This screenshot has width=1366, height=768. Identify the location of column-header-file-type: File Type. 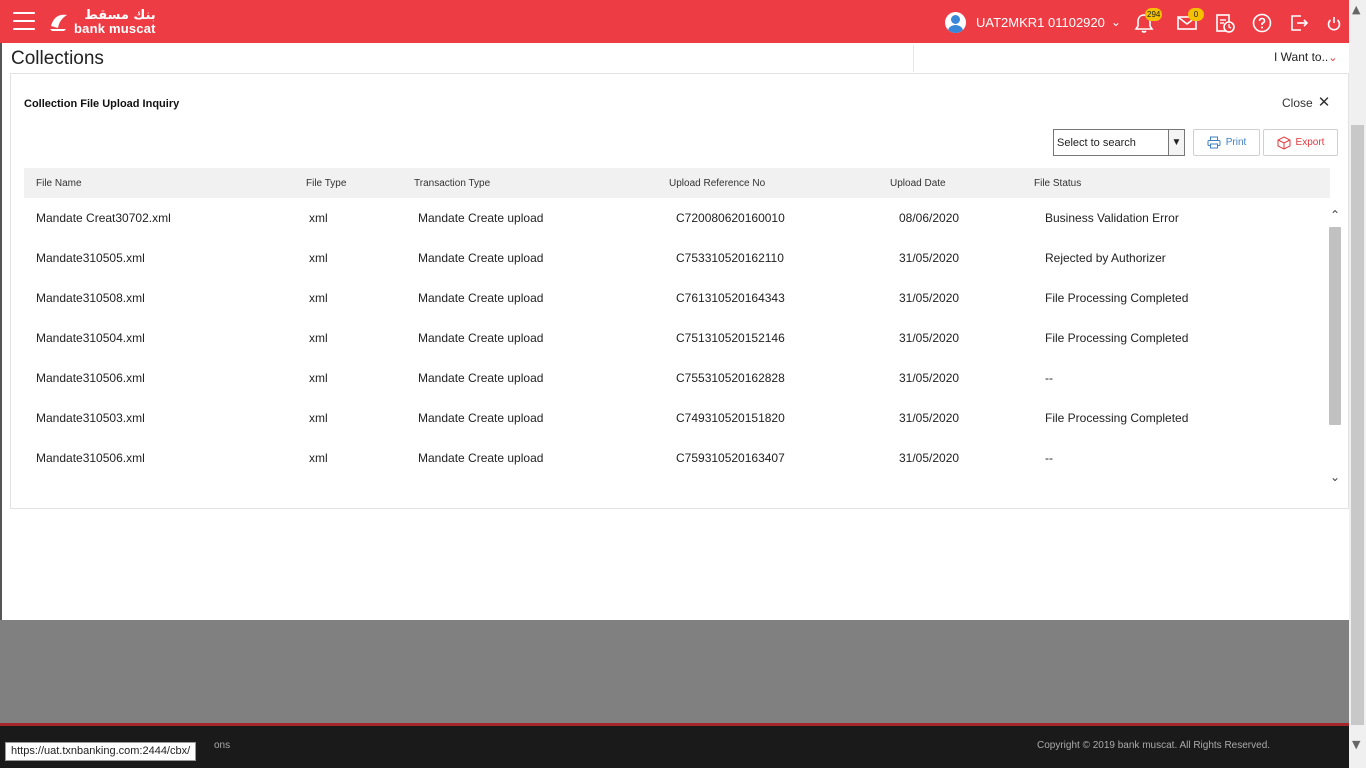
(326, 183).